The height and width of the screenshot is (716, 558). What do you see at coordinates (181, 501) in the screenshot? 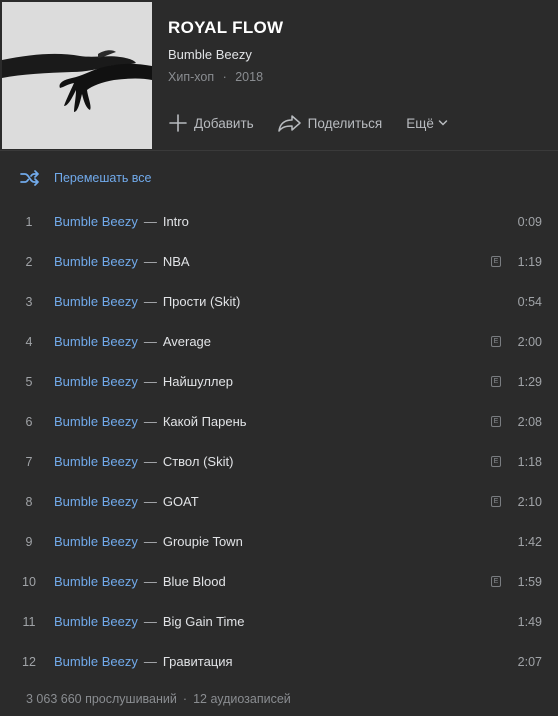
I see `track-title: GOAT` at bounding box center [181, 501].